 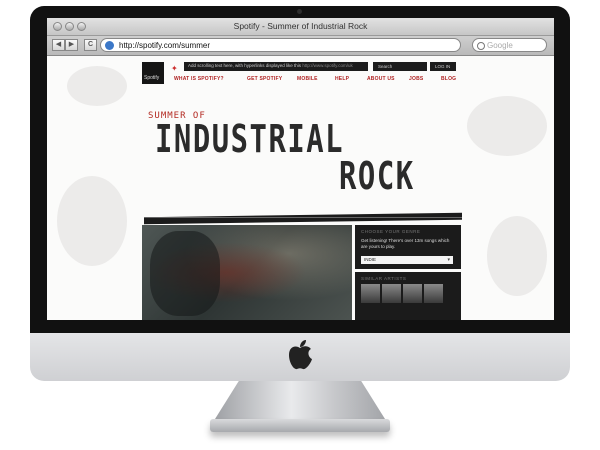 I want to click on apple-logo-icon, so click(x=300, y=355).